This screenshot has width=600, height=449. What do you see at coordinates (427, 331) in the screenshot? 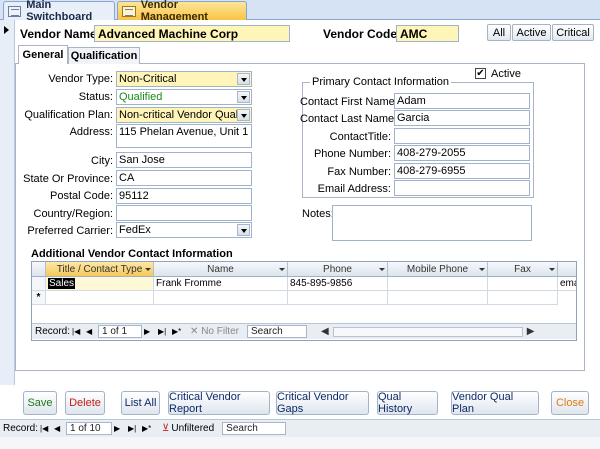
I see `horizontal-scrollbar` at bounding box center [427, 331].